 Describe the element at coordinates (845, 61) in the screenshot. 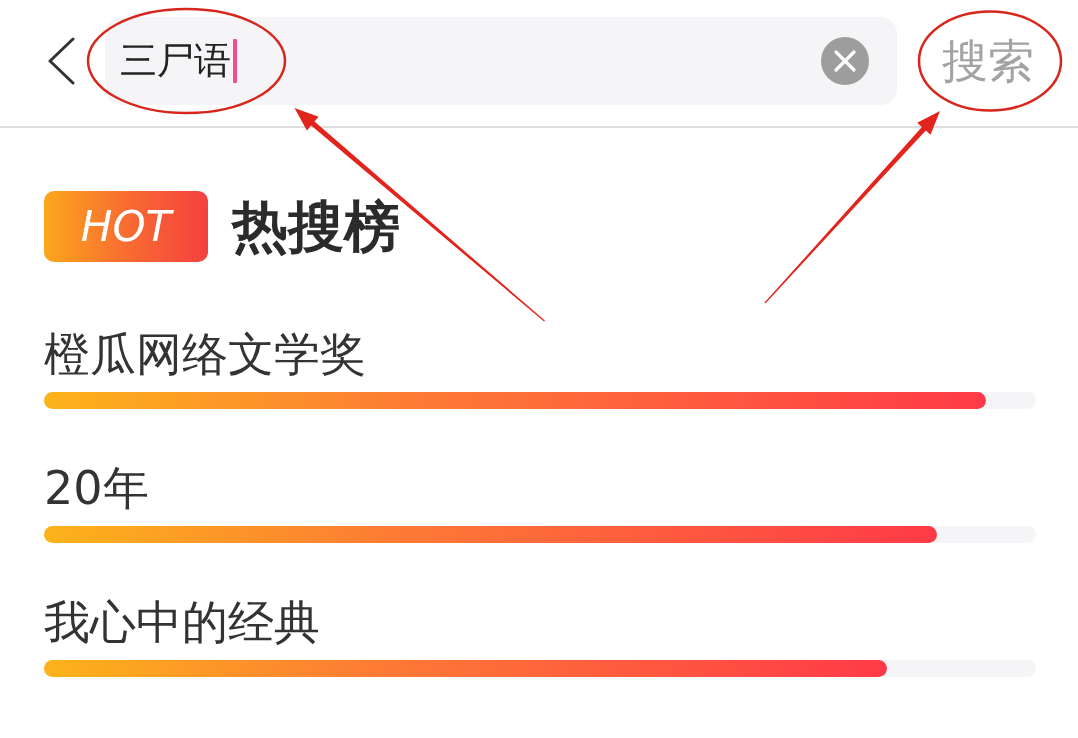

I see `clear-icon` at that location.